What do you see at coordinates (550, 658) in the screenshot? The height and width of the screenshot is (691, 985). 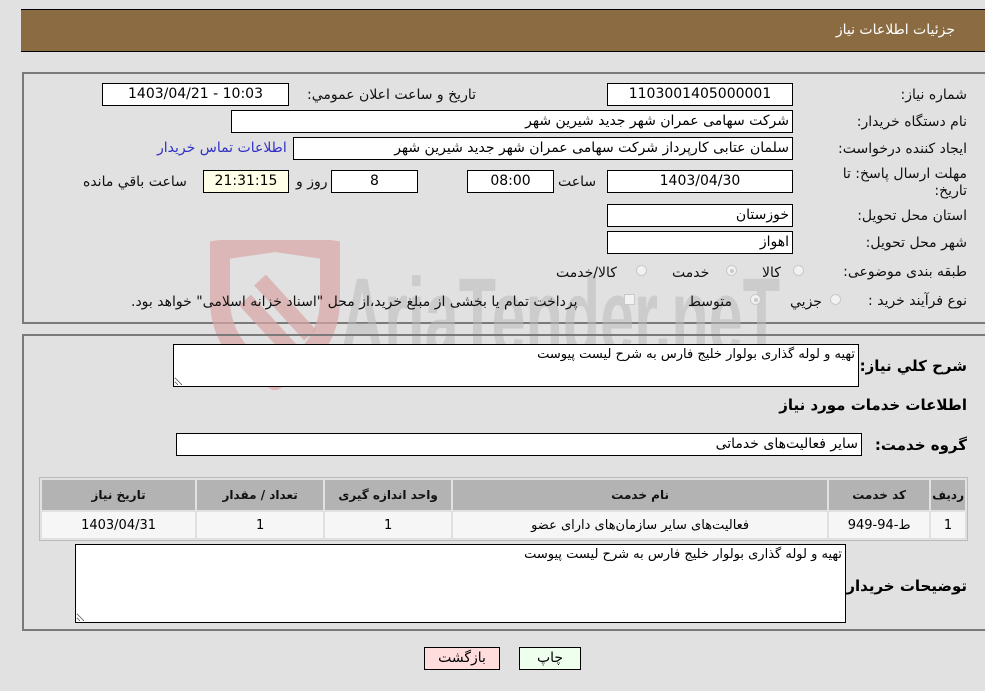 I see `print-button: چاپ` at bounding box center [550, 658].